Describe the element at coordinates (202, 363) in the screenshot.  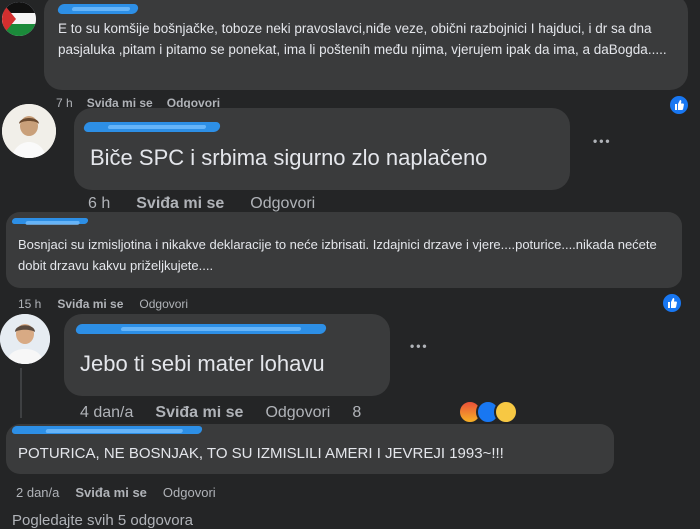
I see `comment-text: Jebo ti sebi mater lohavu` at that location.